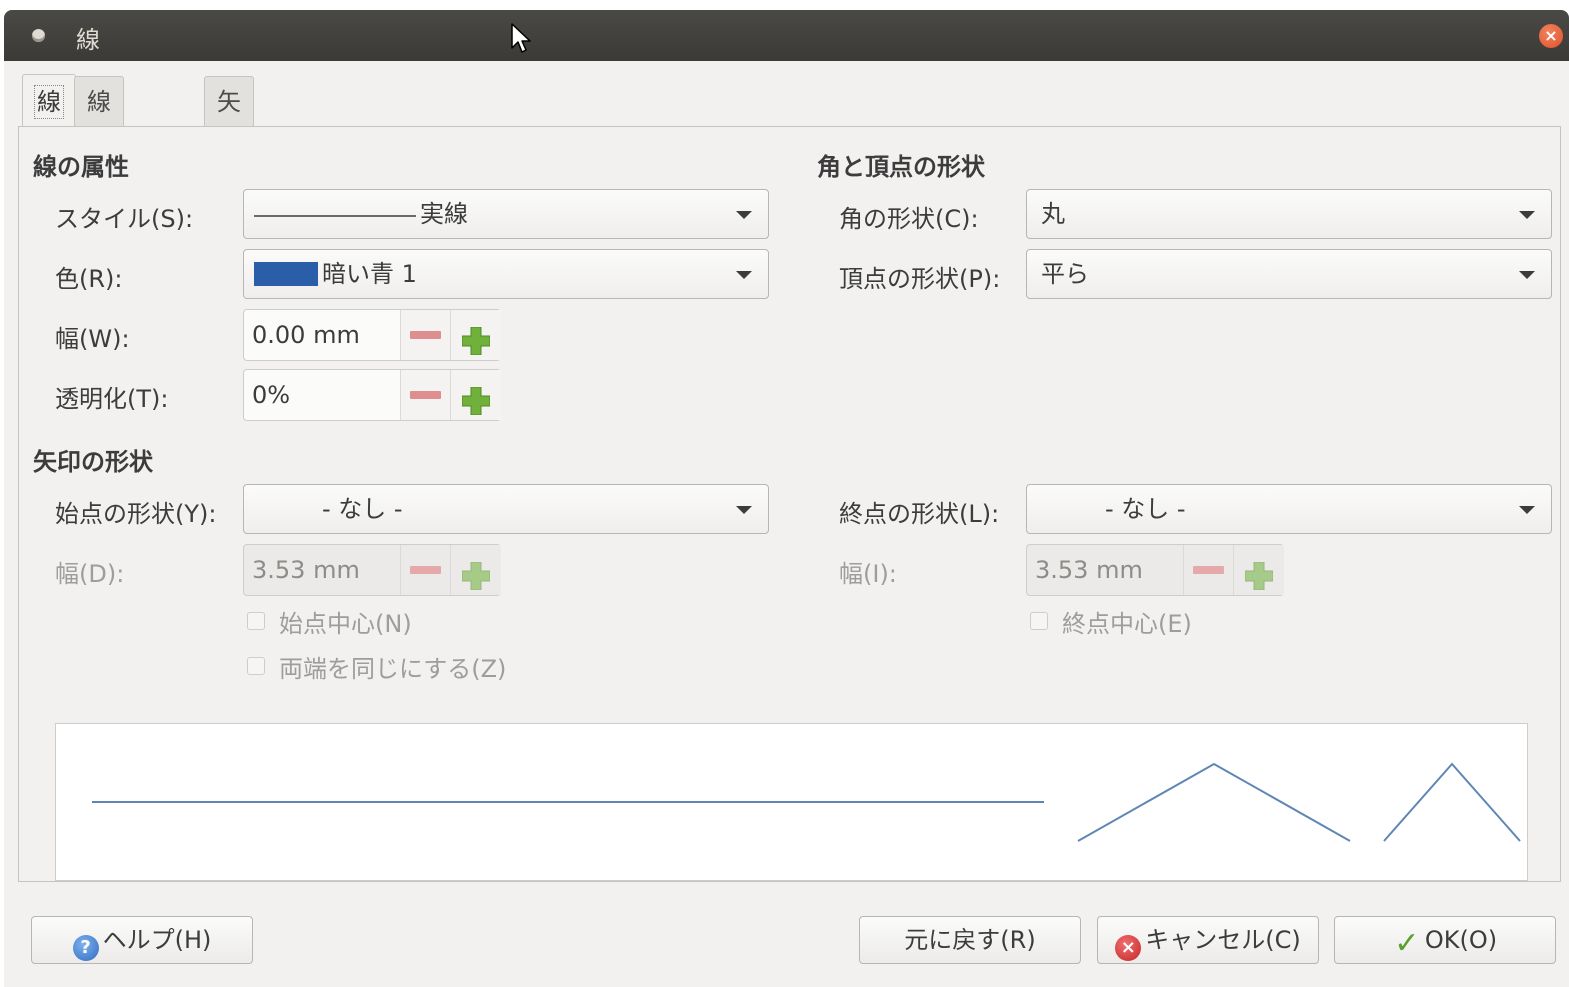 The height and width of the screenshot is (987, 1569). Describe the element at coordinates (372, 335) in the screenshot. I see `width-spinbox: 0.00 mm` at that location.